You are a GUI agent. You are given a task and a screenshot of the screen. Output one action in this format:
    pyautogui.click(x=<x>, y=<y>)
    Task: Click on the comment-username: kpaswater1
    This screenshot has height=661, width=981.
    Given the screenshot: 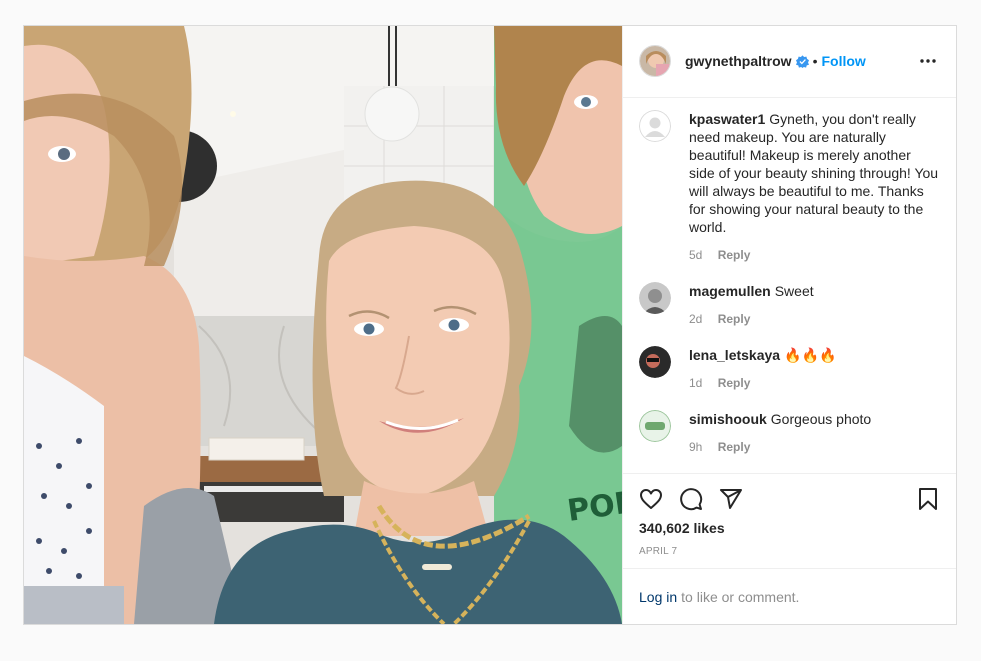 What is the action you would take?
    pyautogui.click(x=727, y=119)
    